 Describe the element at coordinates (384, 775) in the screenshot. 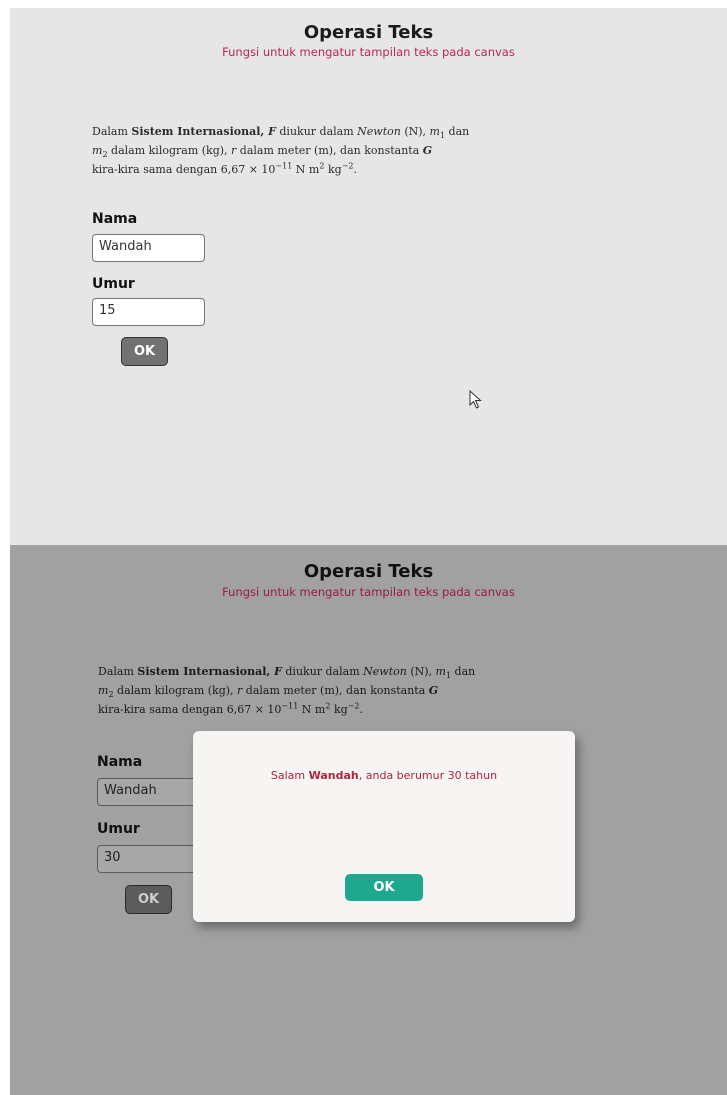

I see `dialog-message: Salam Wandah, anda berumur 30 tahun` at that location.